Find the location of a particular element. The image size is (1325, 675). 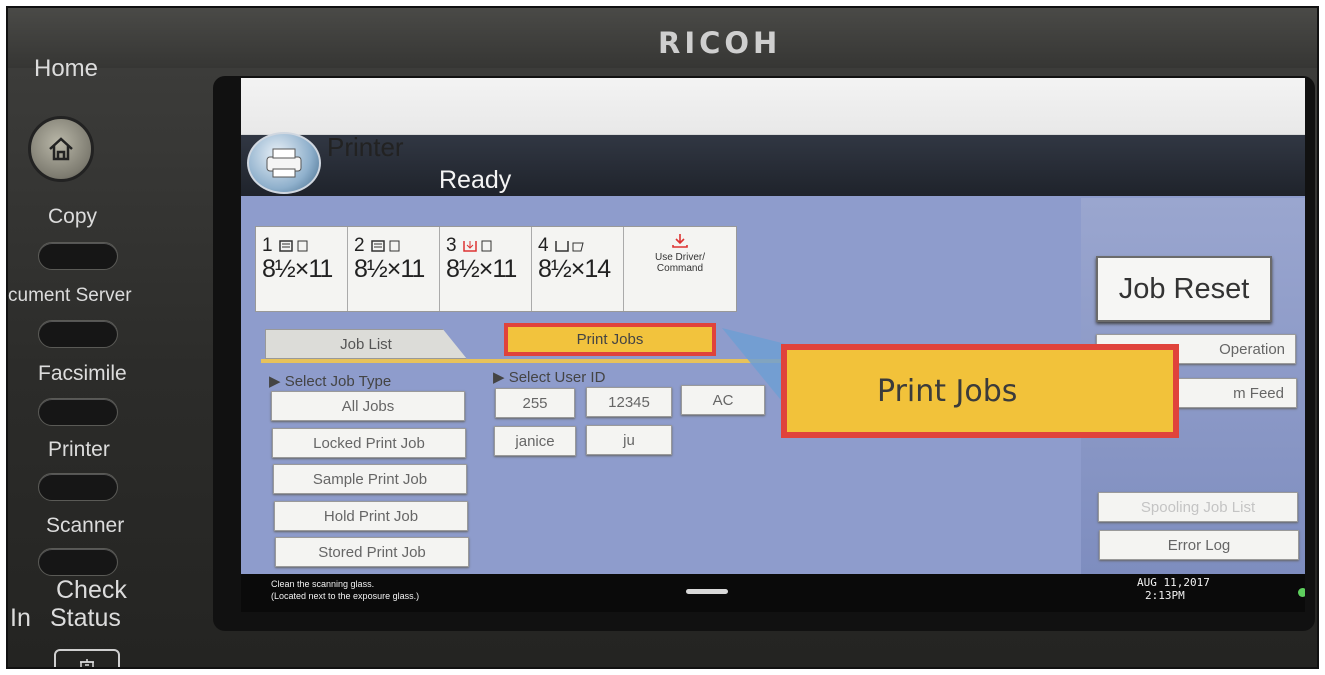

copy-button is located at coordinates (78, 256).